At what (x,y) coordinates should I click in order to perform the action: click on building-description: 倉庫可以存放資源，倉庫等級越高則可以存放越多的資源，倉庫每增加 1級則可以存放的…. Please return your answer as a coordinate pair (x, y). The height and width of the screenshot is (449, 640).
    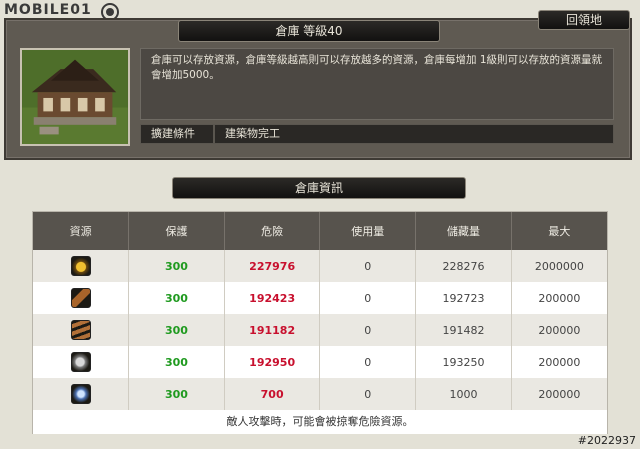
    Looking at the image, I should click on (377, 84).